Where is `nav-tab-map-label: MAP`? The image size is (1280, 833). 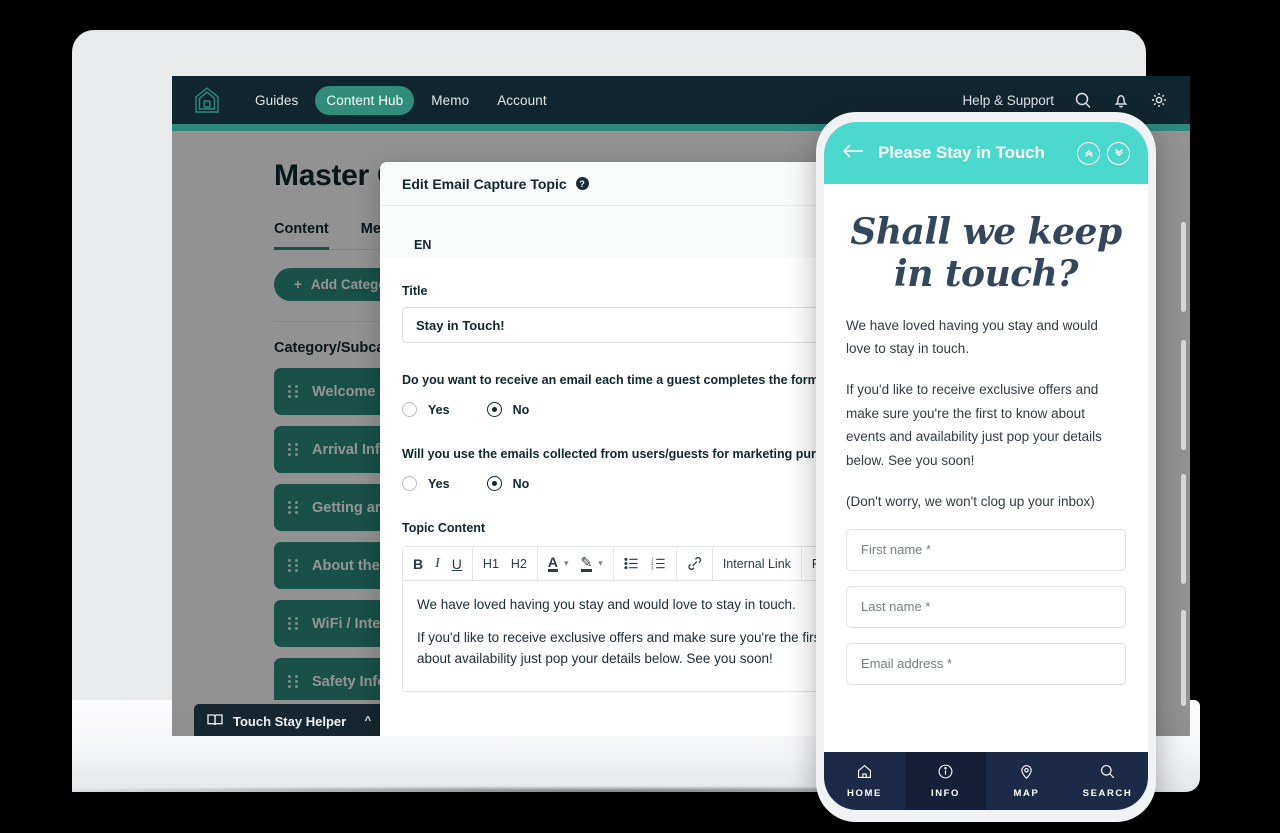
nav-tab-map-label: MAP is located at coordinates (1026, 793).